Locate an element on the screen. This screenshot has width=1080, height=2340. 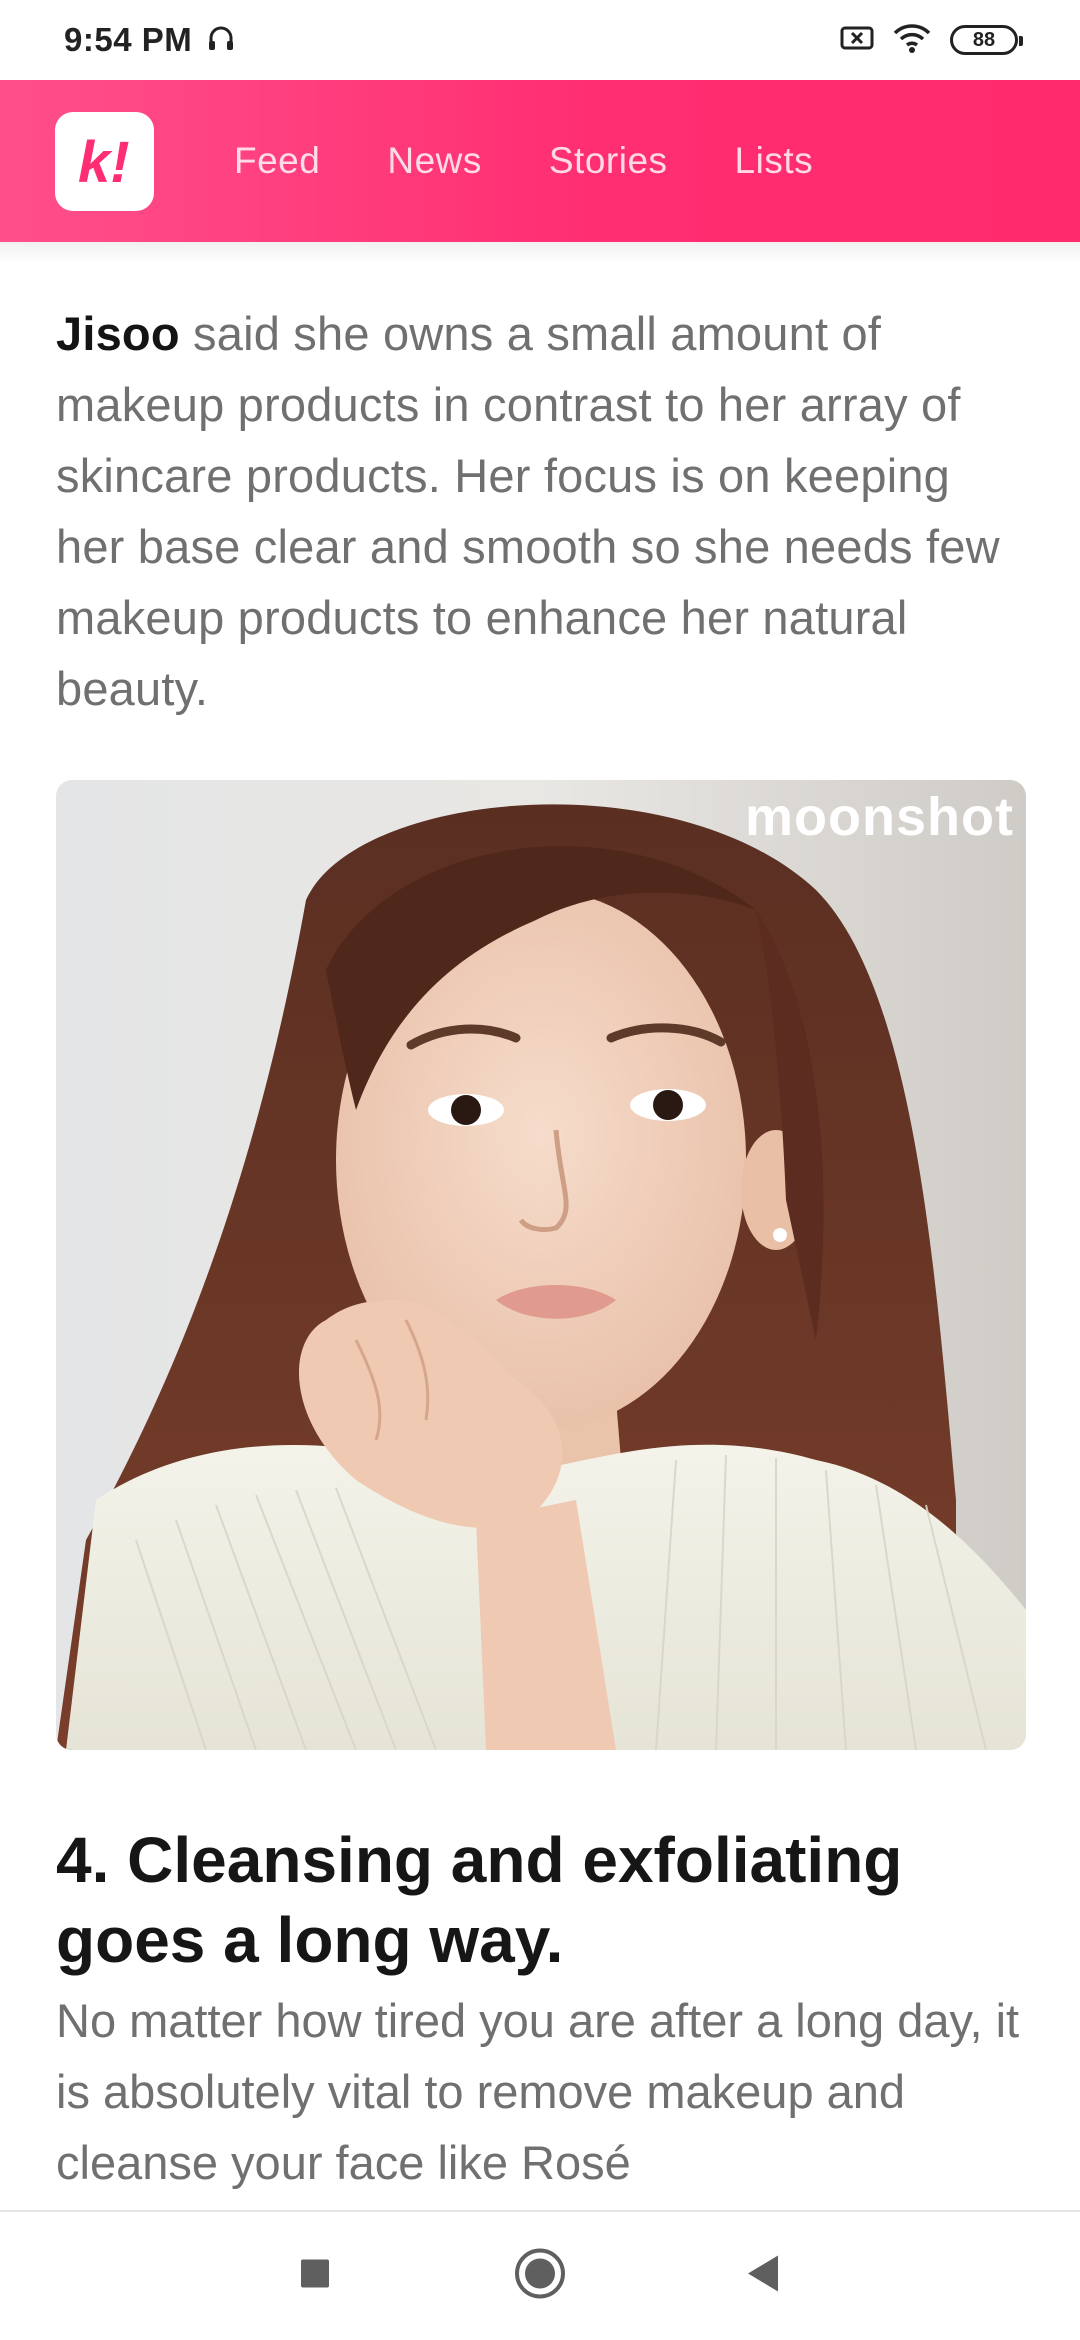
status-left: 9:54 PM is located at coordinates (150, 40).